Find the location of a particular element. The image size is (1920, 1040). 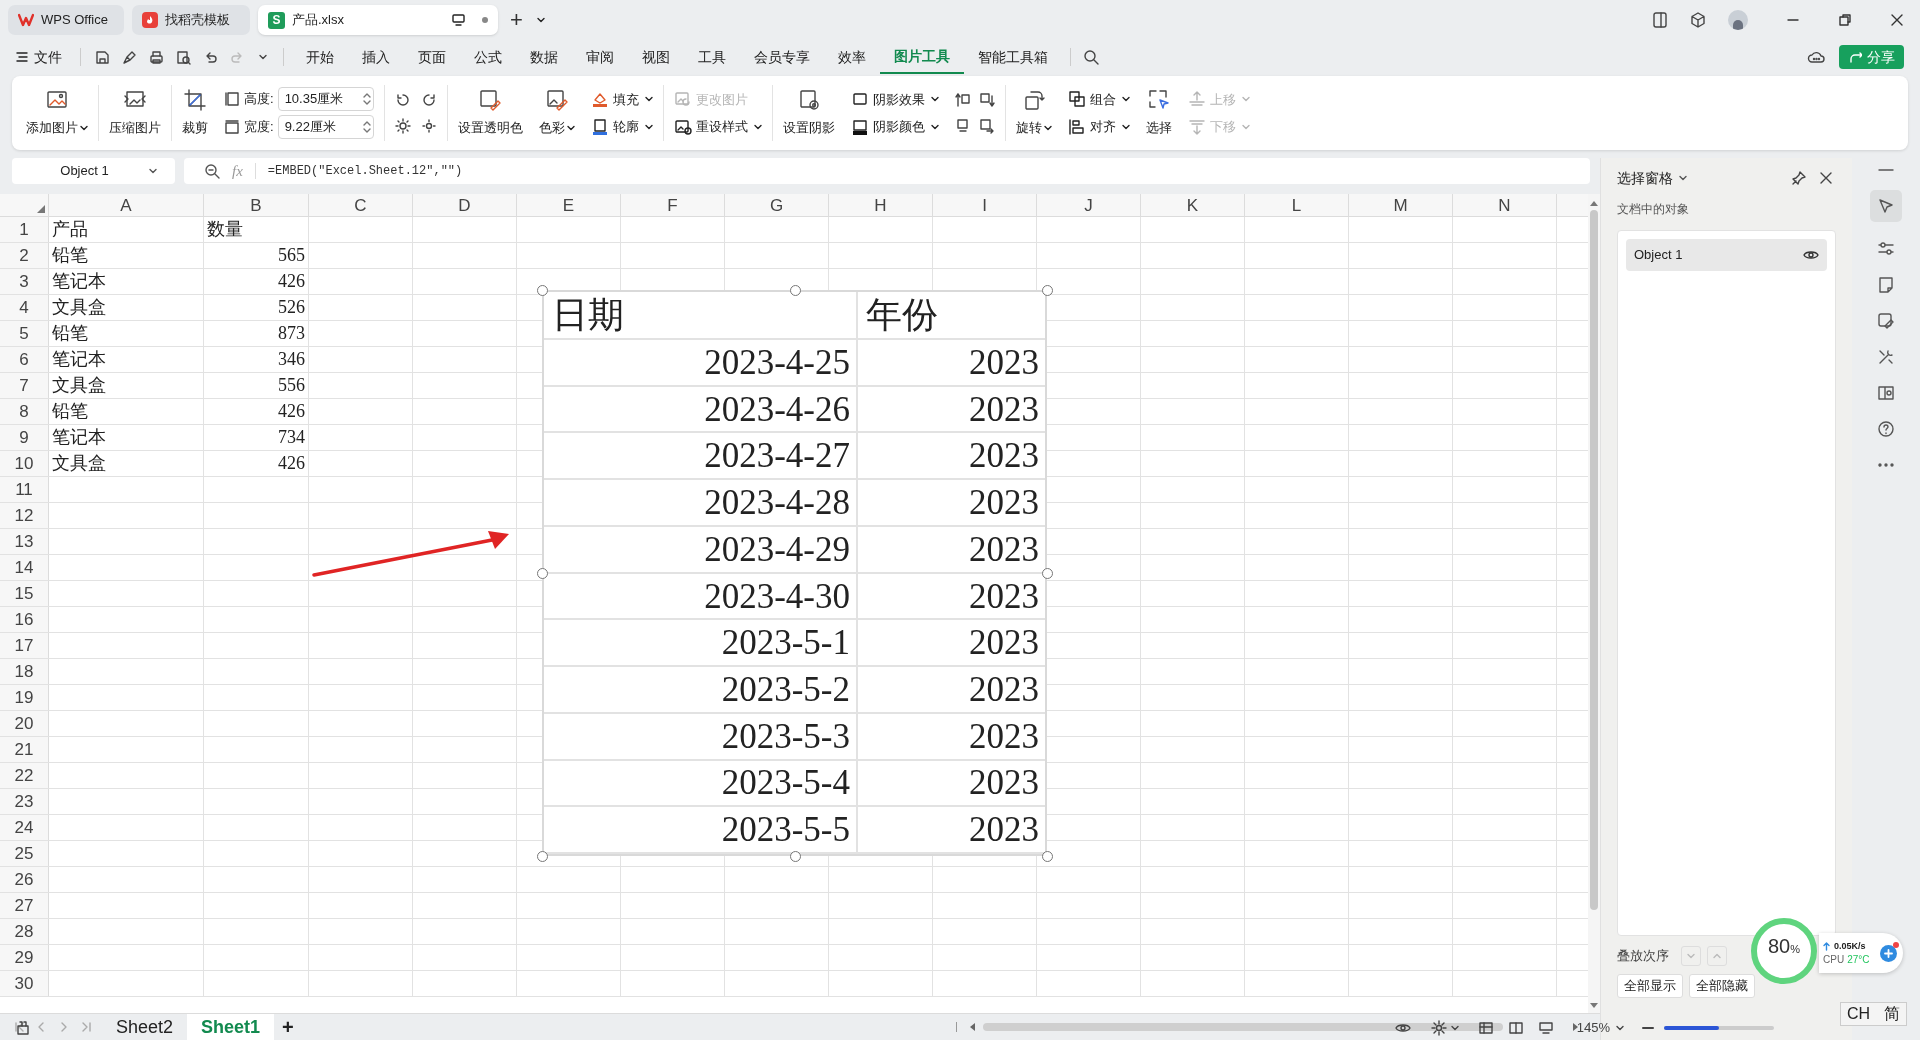

cloud-icon is located at coordinates (1816, 57).